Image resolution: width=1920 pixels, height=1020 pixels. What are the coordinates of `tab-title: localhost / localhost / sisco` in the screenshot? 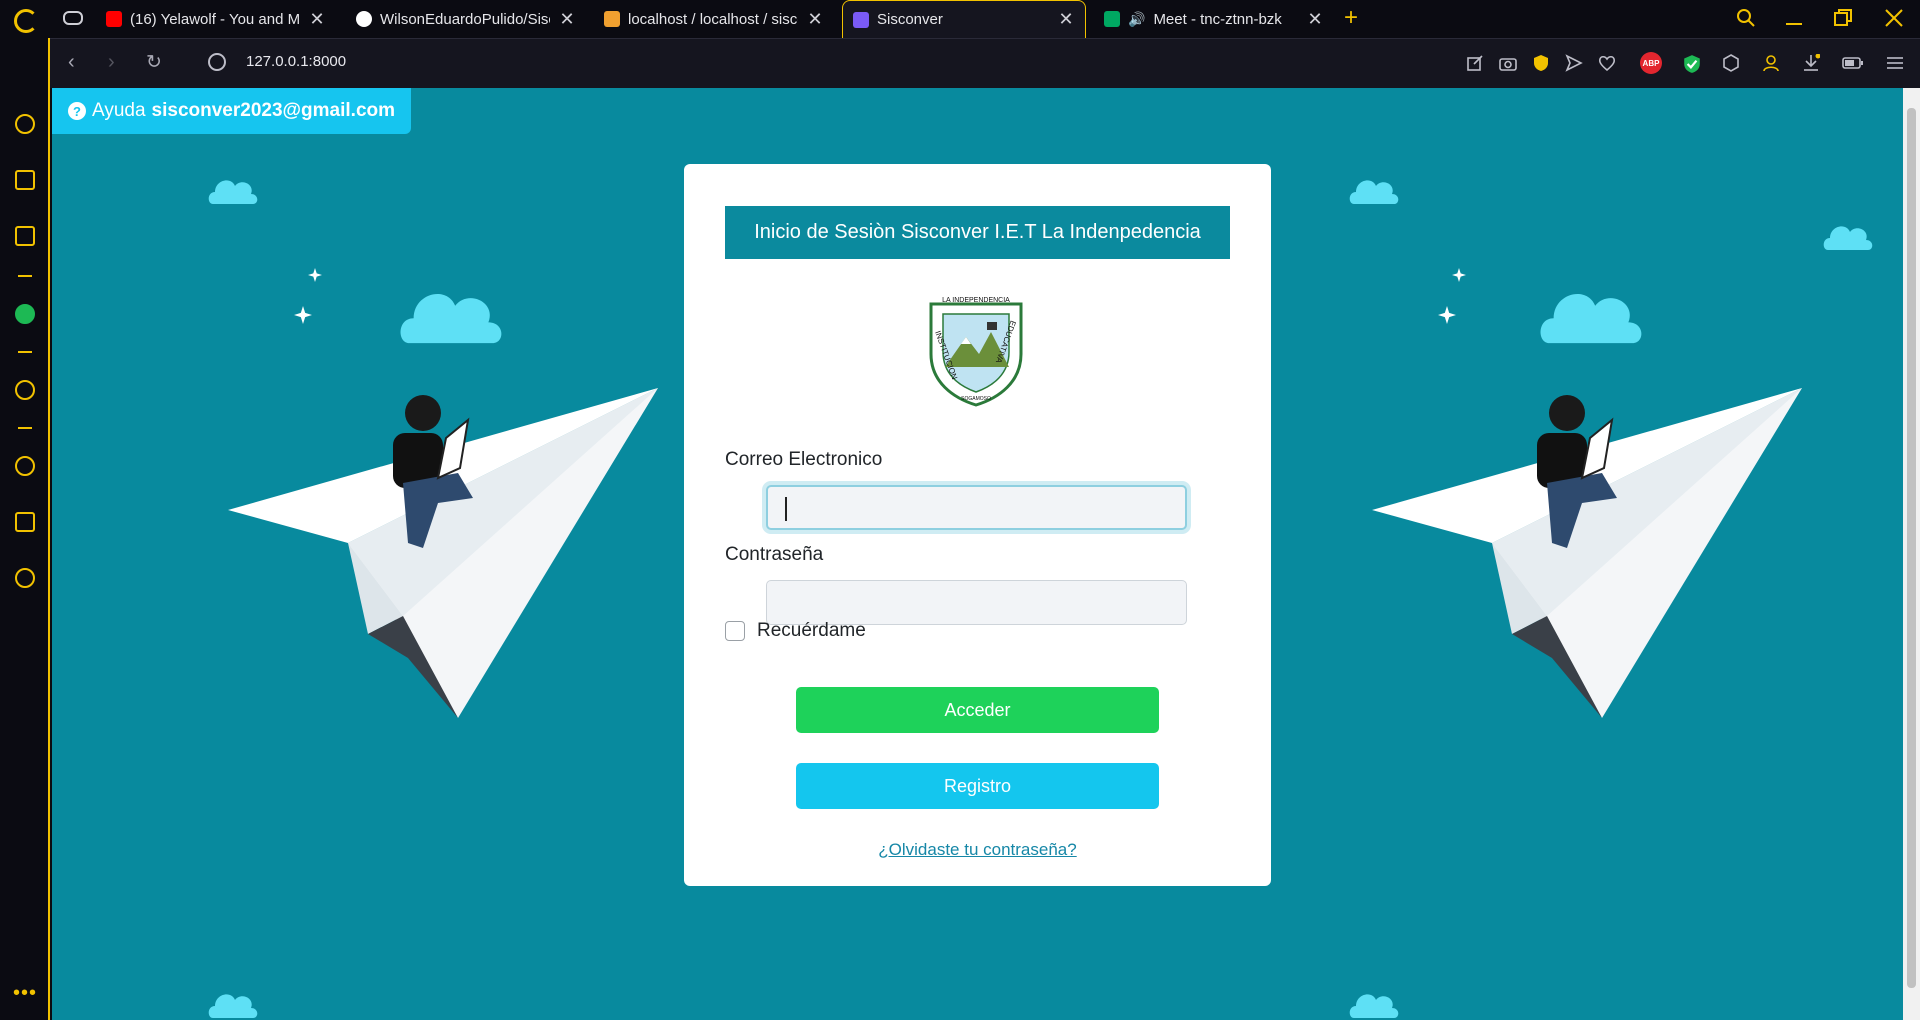 It's located at (713, 19).